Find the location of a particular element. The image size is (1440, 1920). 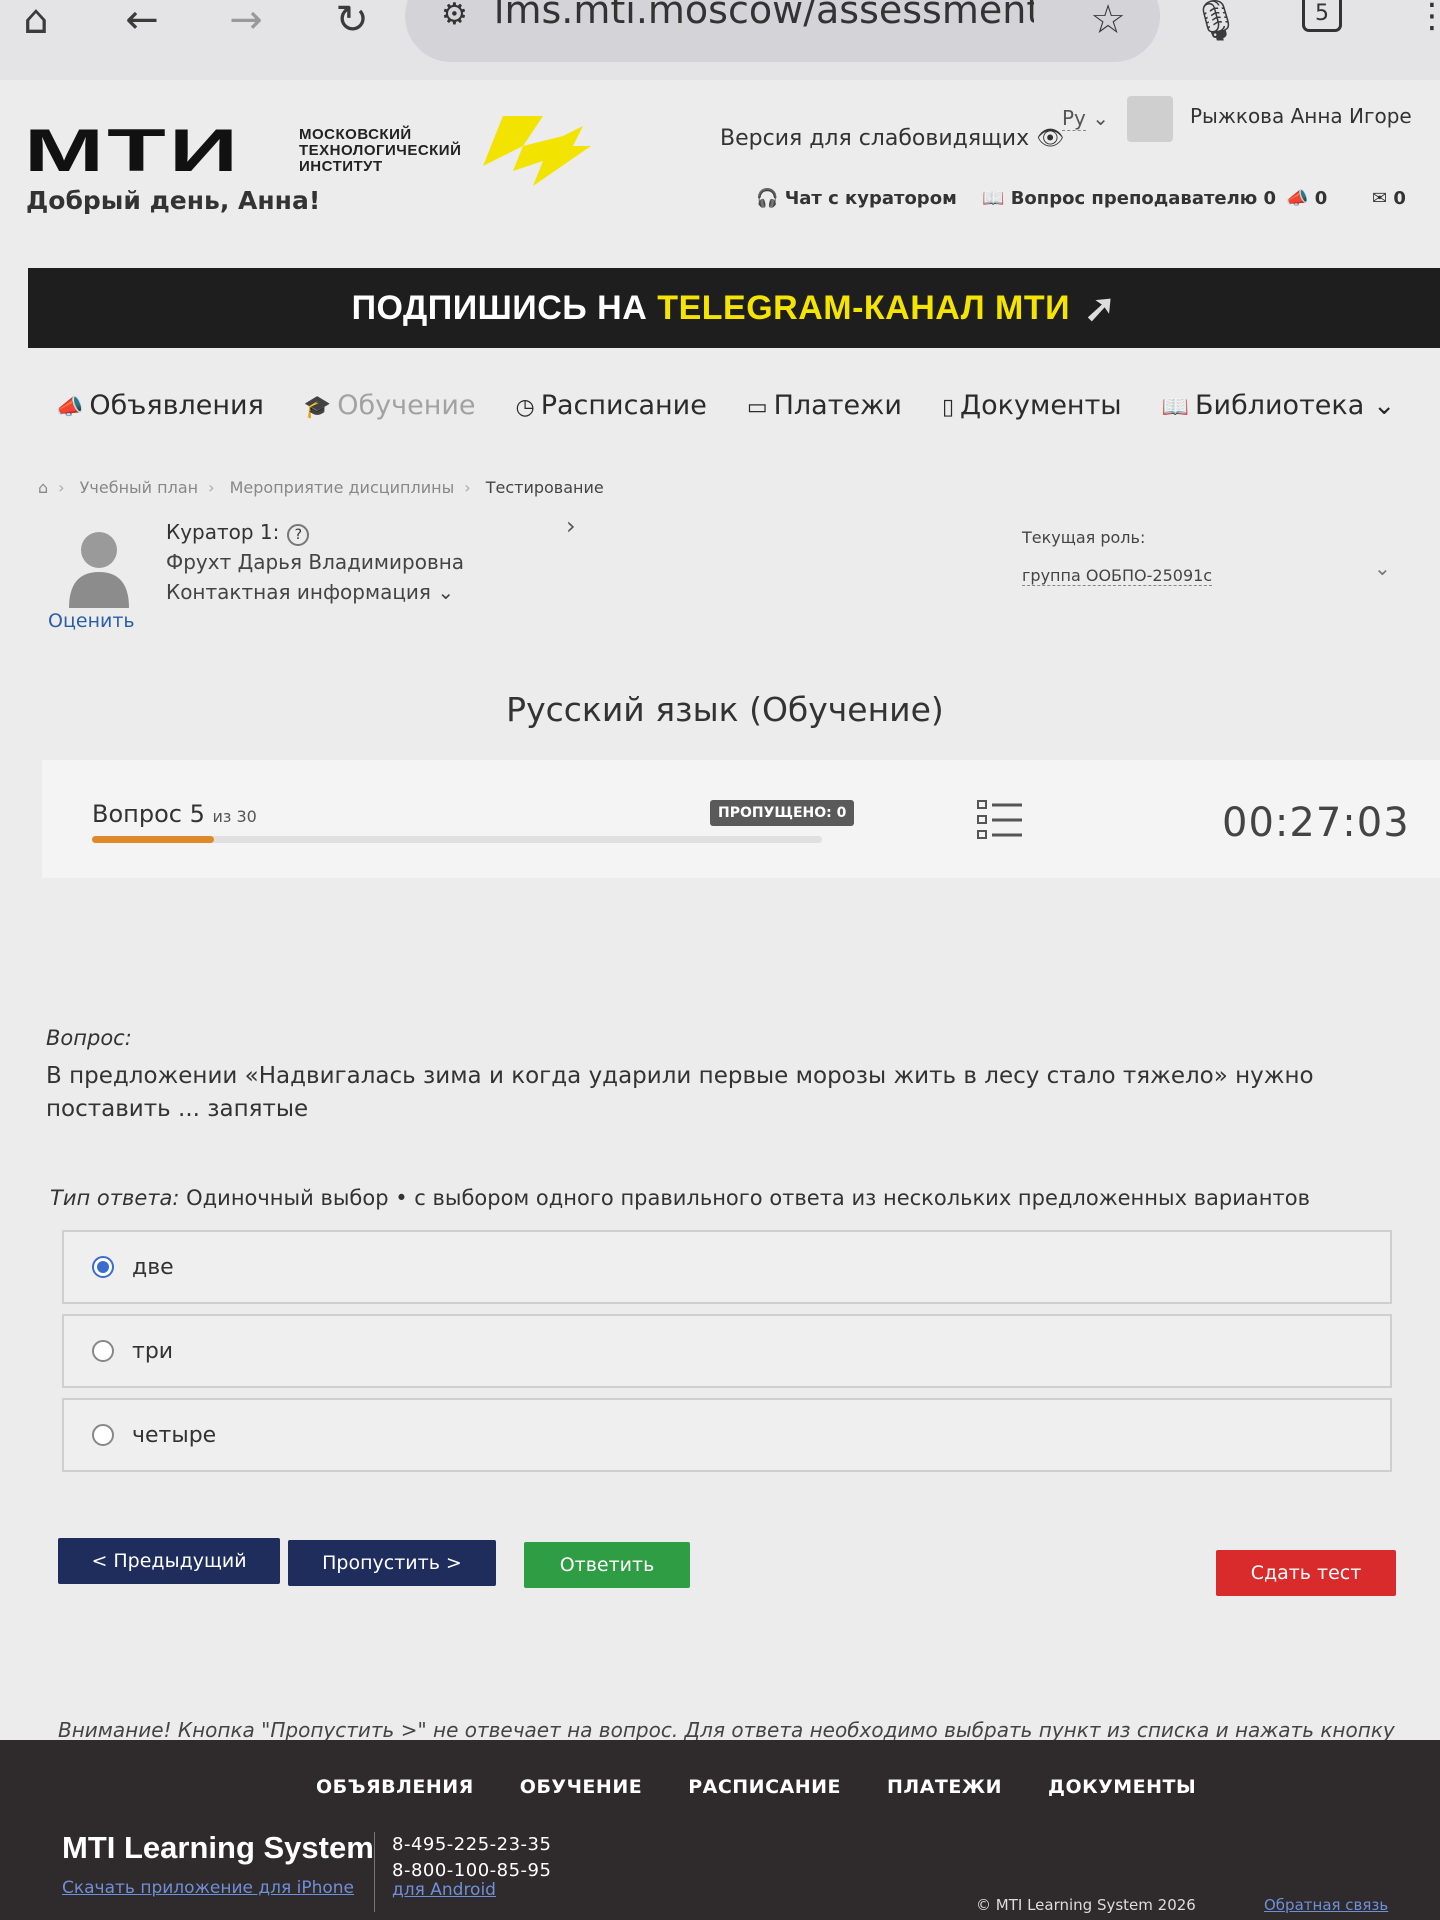

footer-link-documents: ДОКУМЕНТЫ is located at coordinates (1122, 1787).